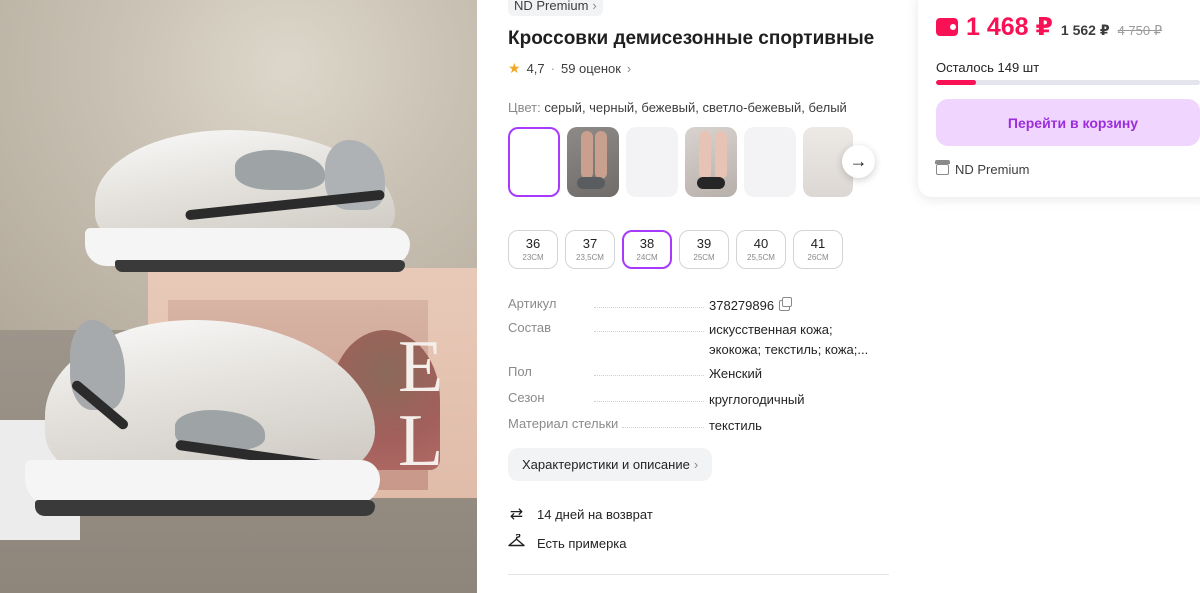 This screenshot has height=593, width=1200. What do you see at coordinates (1009, 27) in the screenshot?
I see `price-current: 1 468 ₽` at bounding box center [1009, 27].